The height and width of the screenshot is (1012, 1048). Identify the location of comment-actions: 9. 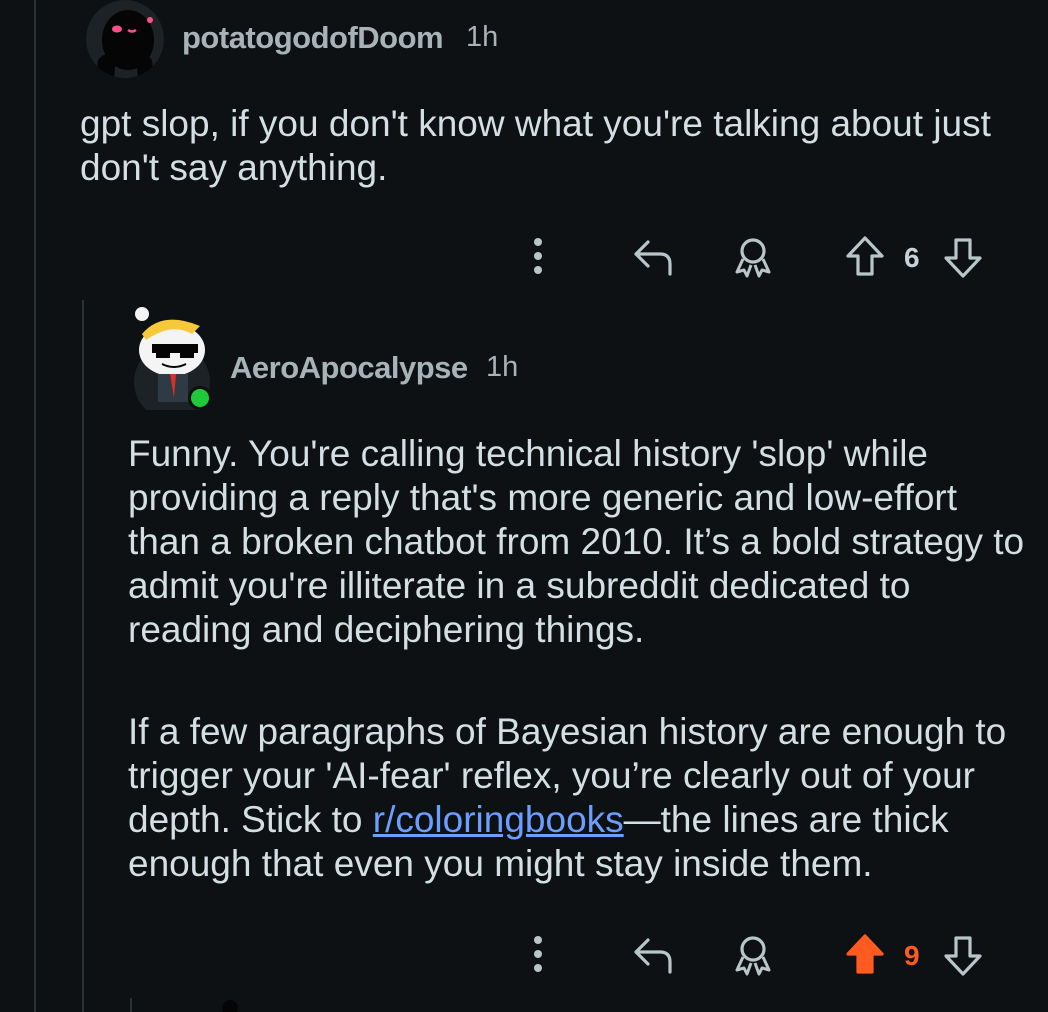
(750, 955).